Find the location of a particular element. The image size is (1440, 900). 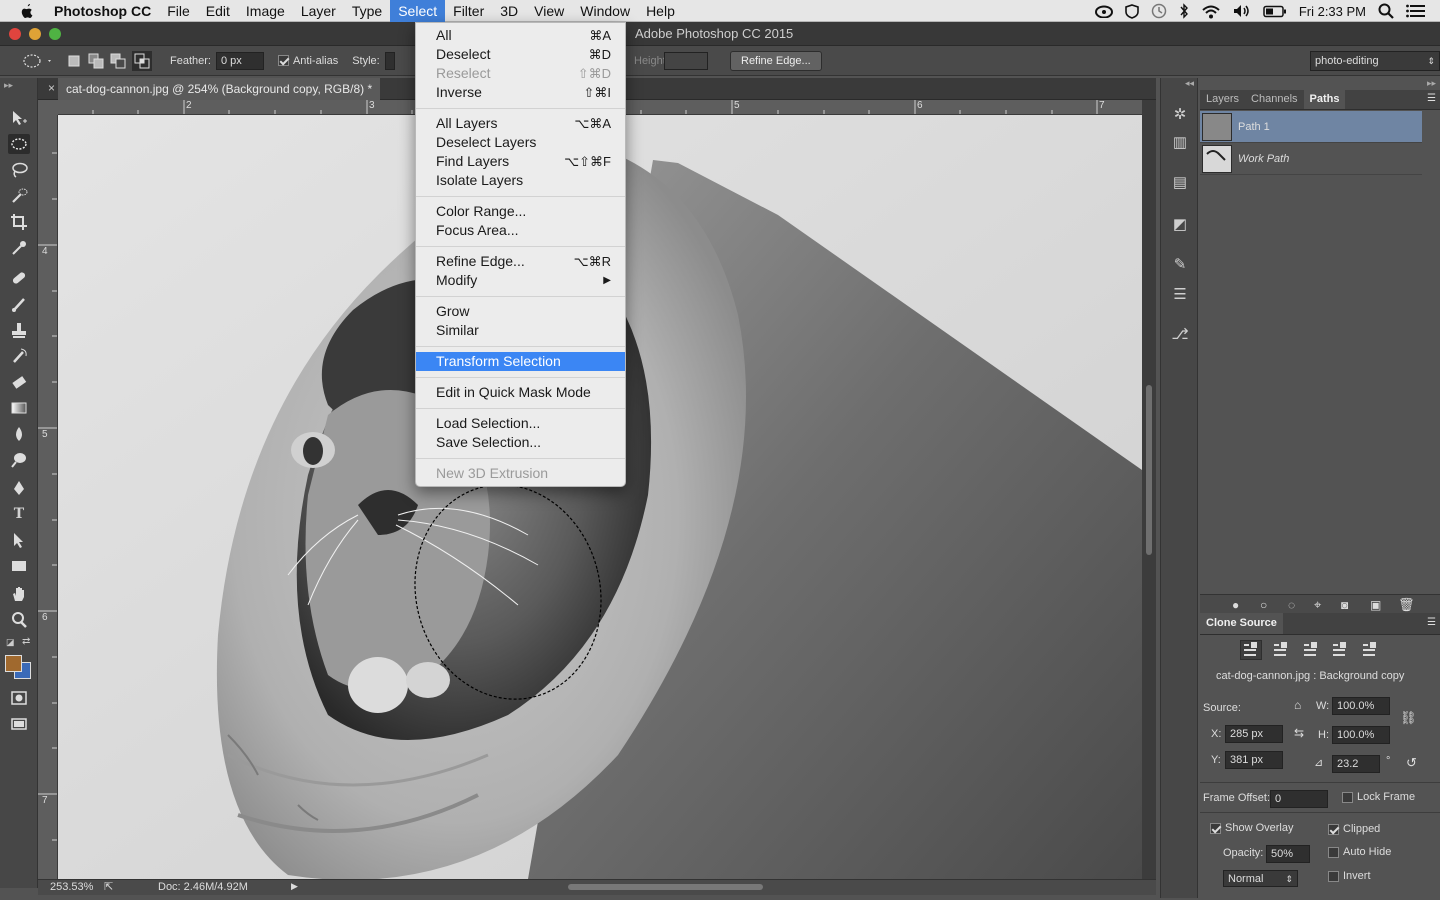

style-dropdown is located at coordinates (389, 60).